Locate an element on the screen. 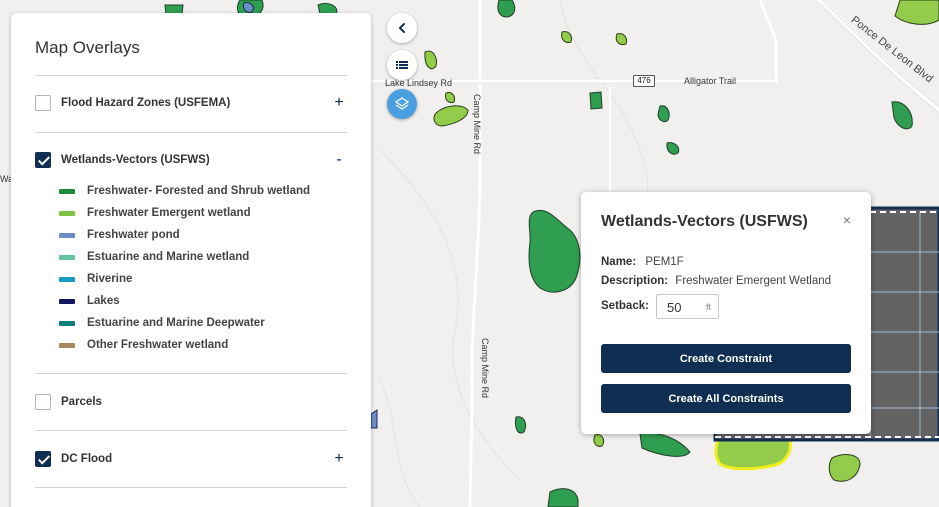 Image resolution: width=939 pixels, height=507 pixels. legend-item: Other Freshwater wetland is located at coordinates (143, 345).